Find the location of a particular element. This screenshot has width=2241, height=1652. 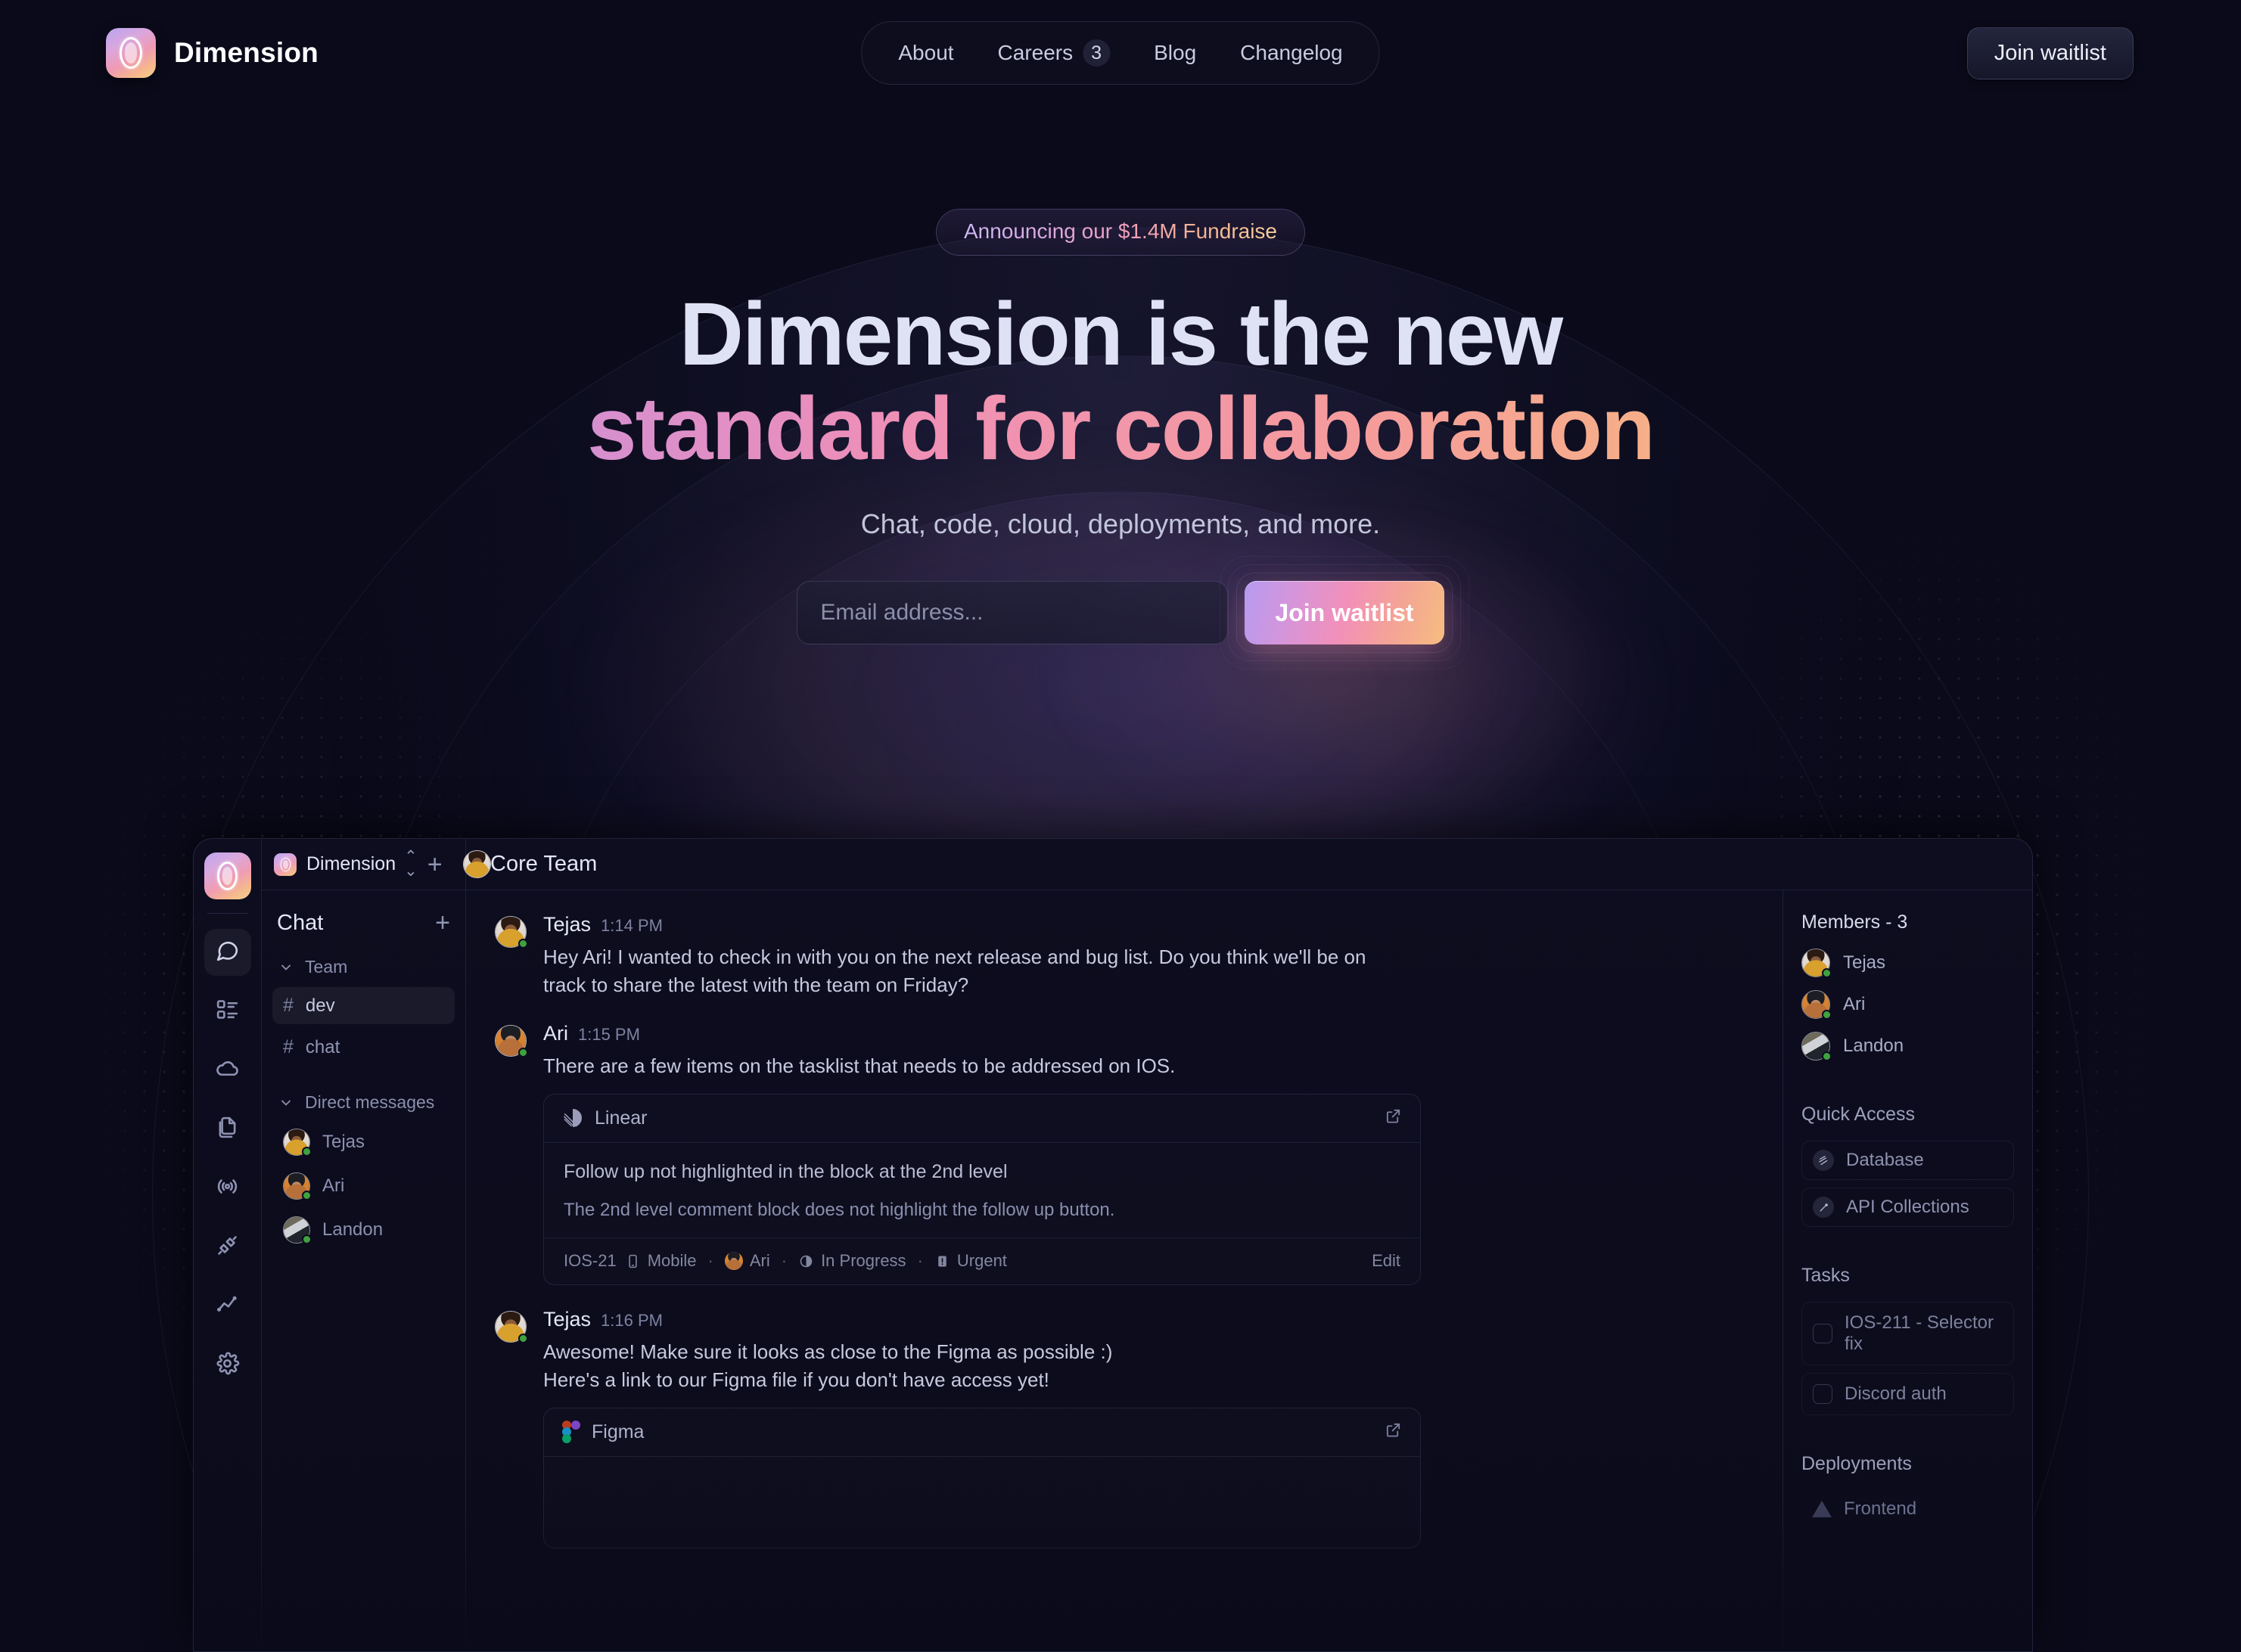

rail-item-documents is located at coordinates (227, 1129).